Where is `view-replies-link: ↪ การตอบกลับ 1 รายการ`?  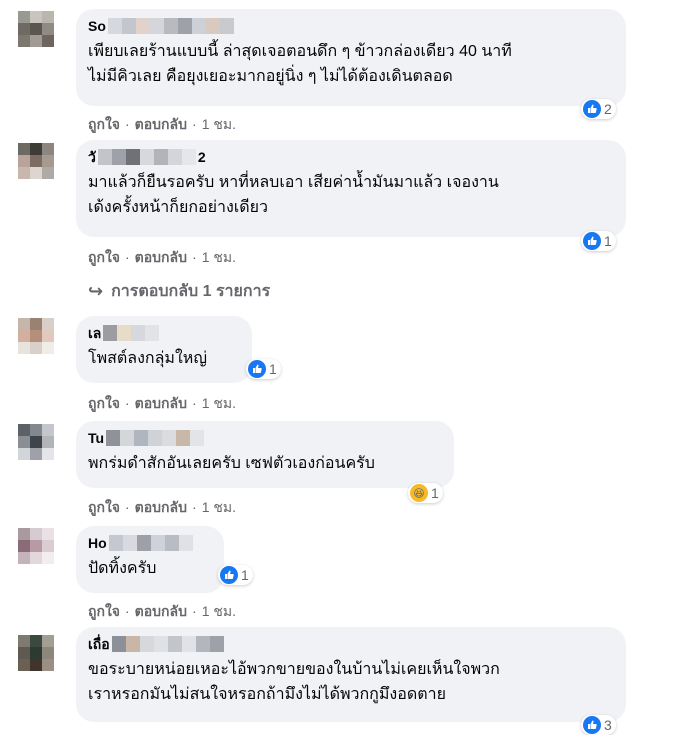
view-replies-link: ↪ การตอบกลับ 1 รายการ is located at coordinates (179, 291).